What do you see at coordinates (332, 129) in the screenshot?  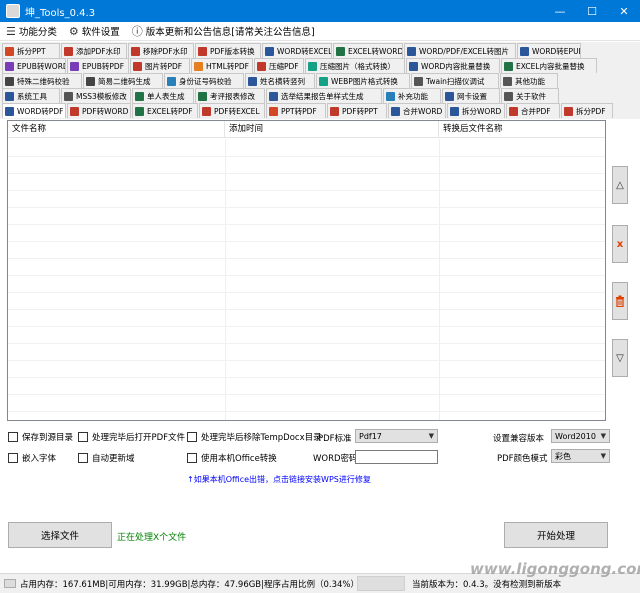 I see `column-added-time: 添加时间` at bounding box center [332, 129].